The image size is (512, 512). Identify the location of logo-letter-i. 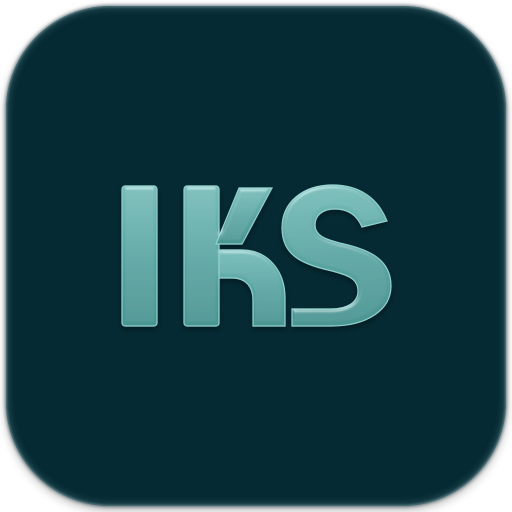
(139, 256).